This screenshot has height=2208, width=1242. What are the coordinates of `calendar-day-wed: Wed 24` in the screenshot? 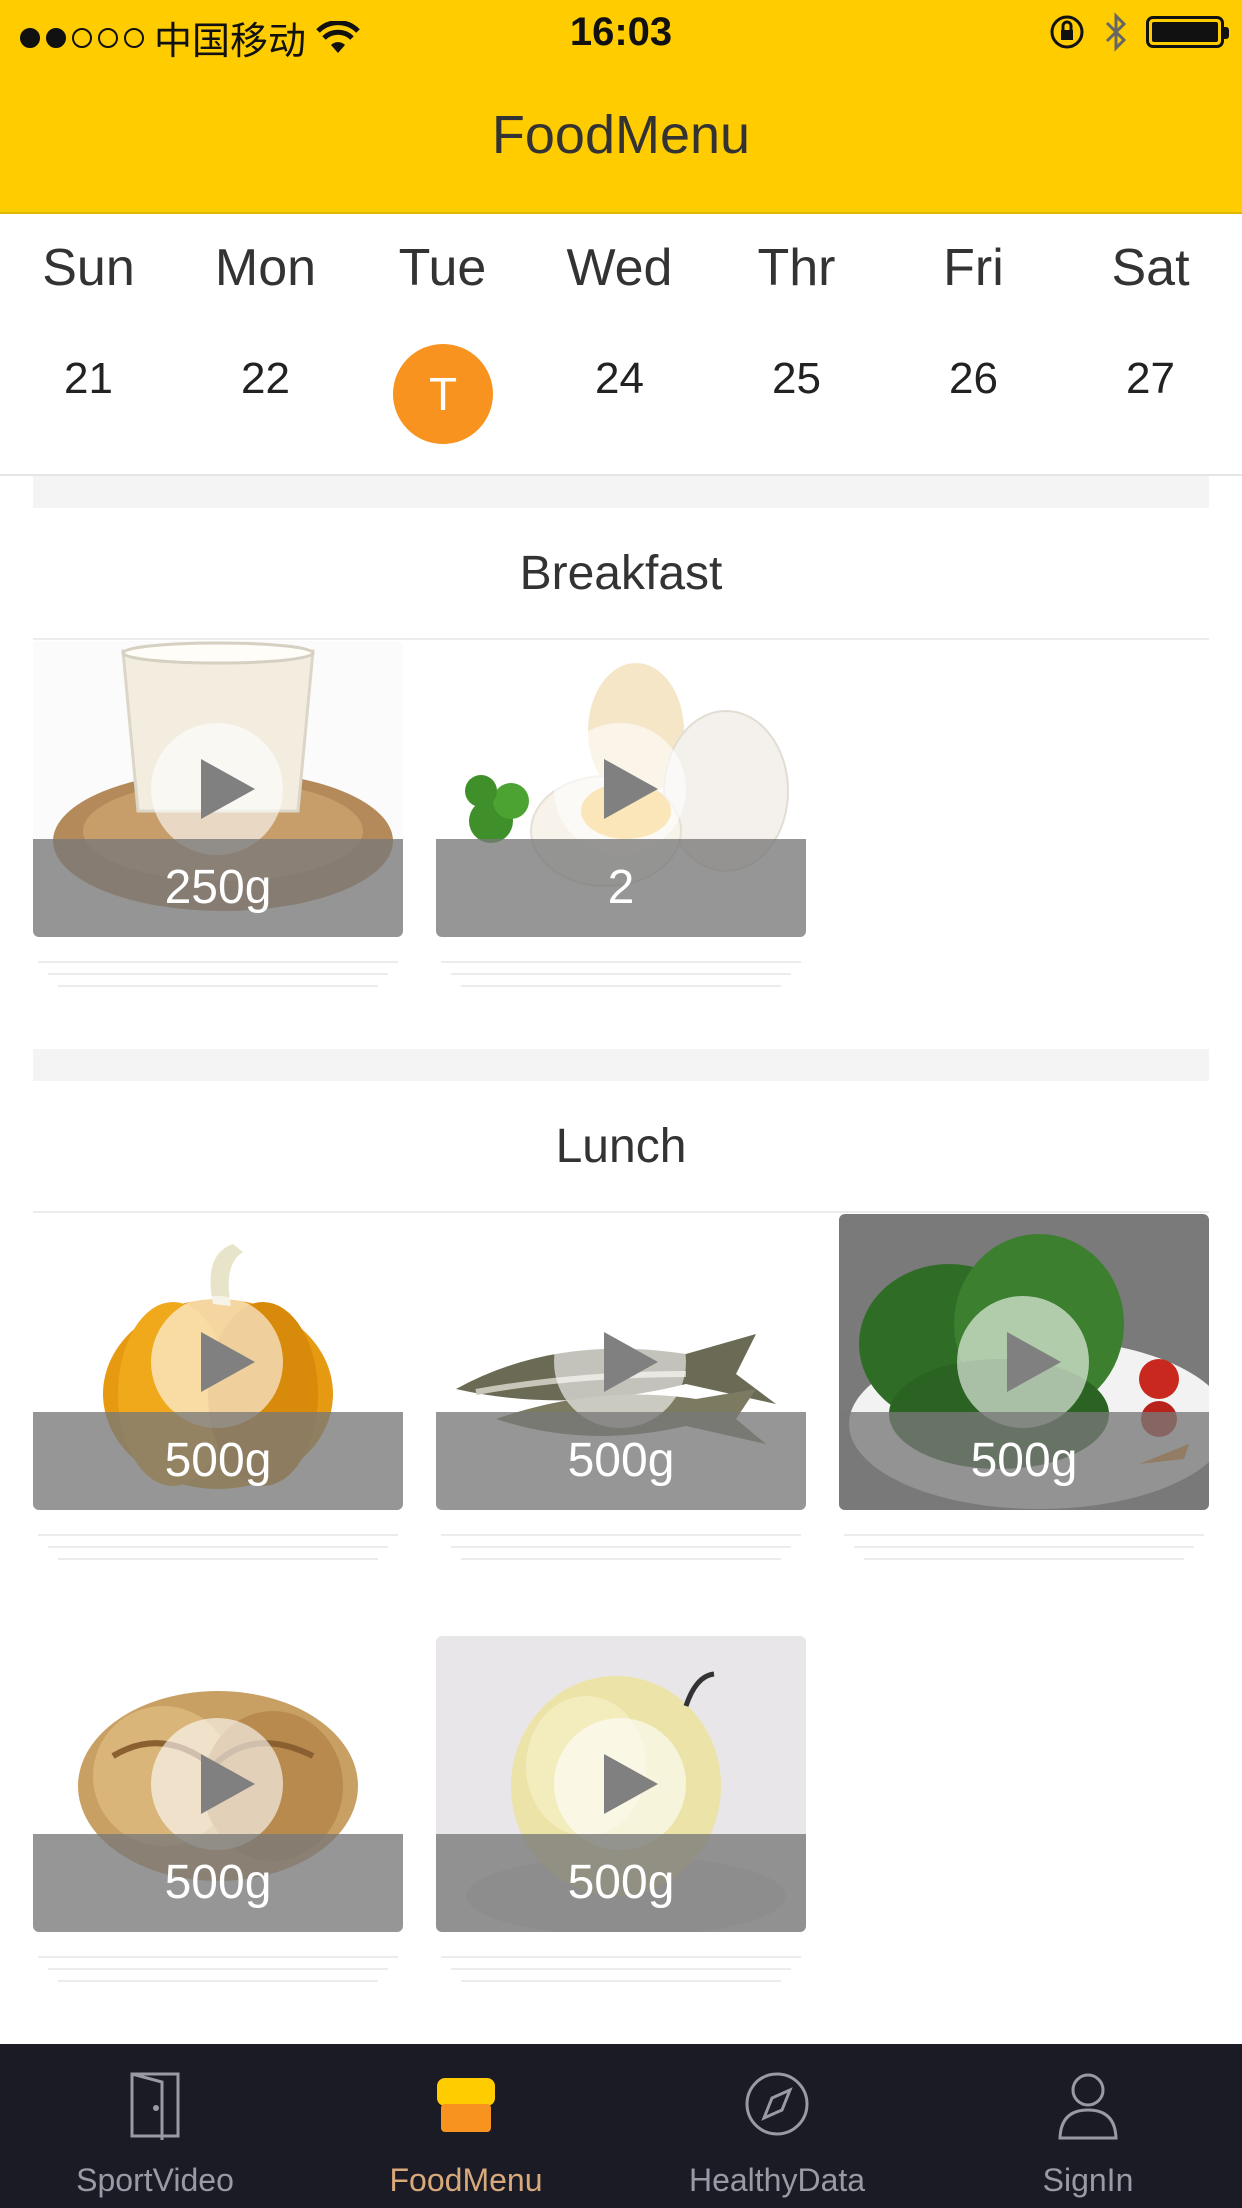 It's located at (619, 344).